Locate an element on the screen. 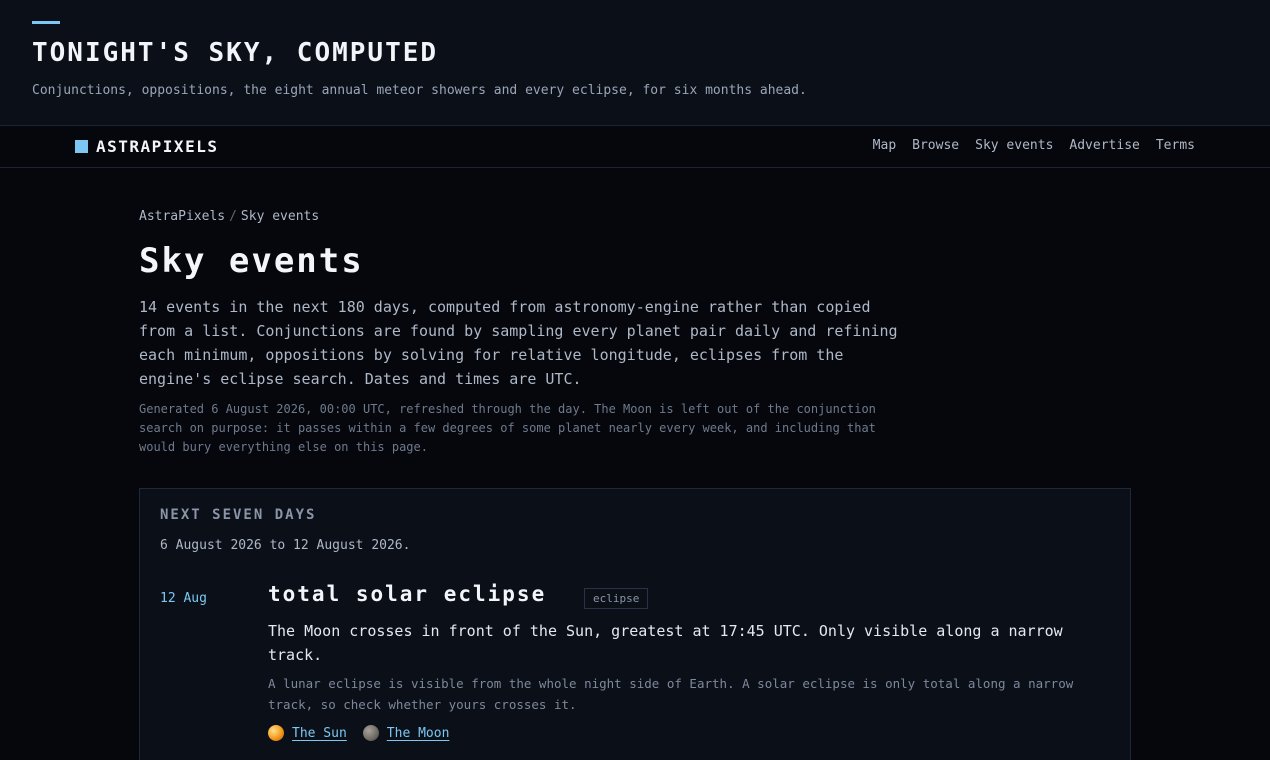 Image resolution: width=1270 pixels, height=760 pixels. event-date: 12 Aug is located at coordinates (183, 598).